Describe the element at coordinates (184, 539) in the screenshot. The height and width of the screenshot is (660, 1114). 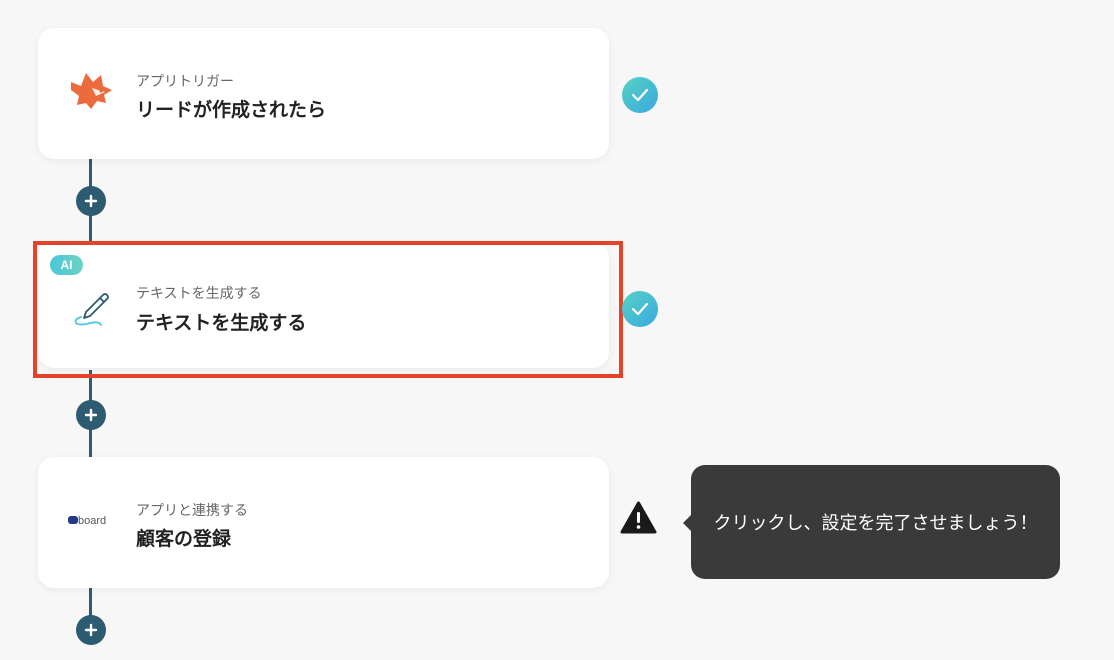
I see `step-title: 顧客の登録` at that location.